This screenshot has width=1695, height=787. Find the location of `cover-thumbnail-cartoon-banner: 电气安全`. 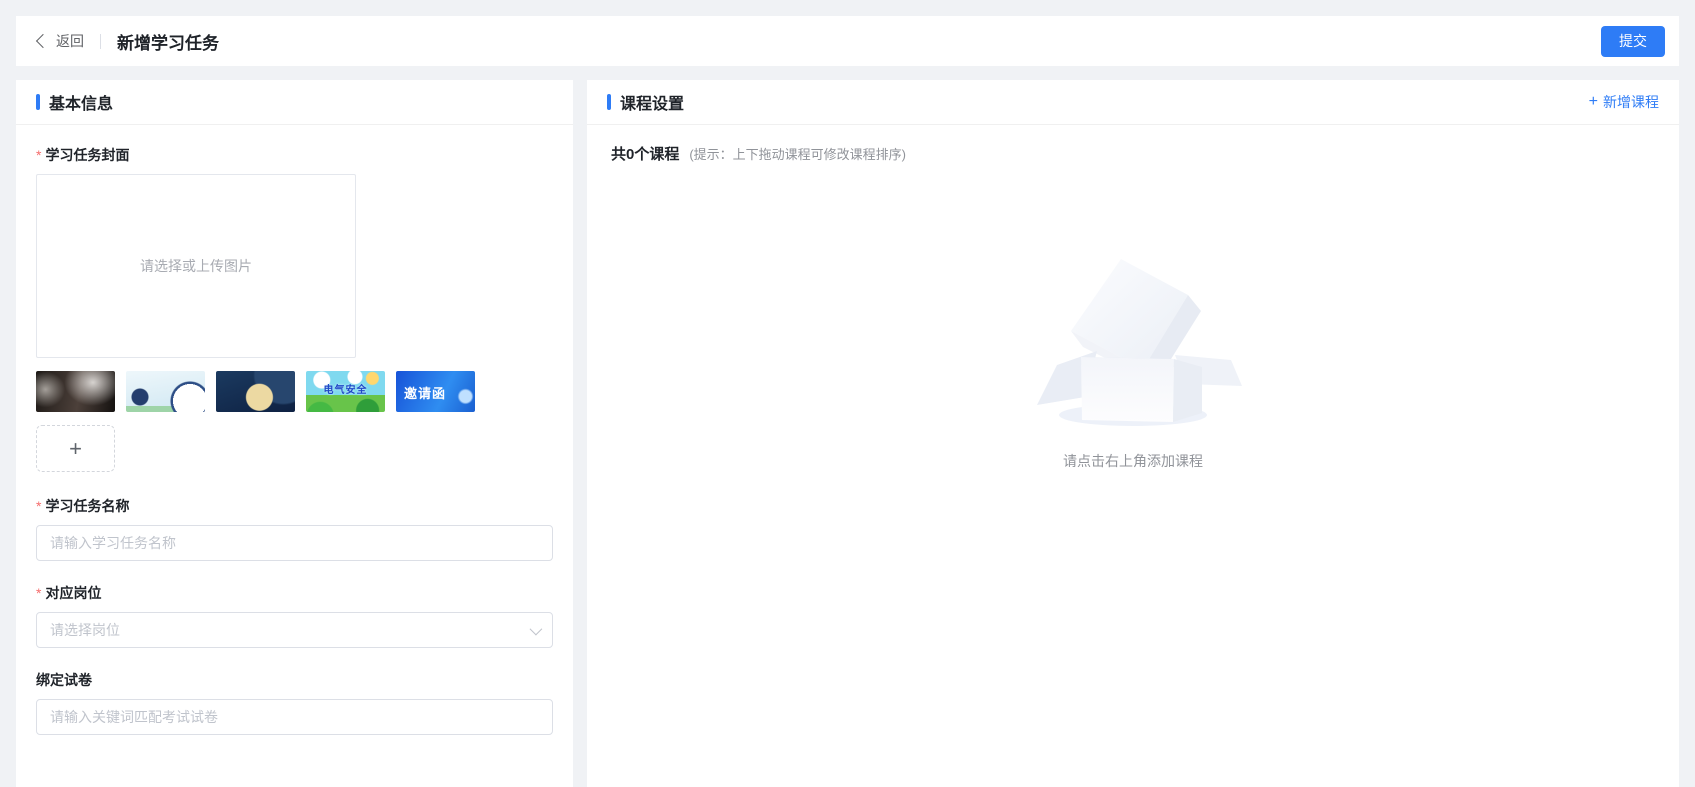

cover-thumbnail-cartoon-banner: 电气安全 is located at coordinates (345, 391).